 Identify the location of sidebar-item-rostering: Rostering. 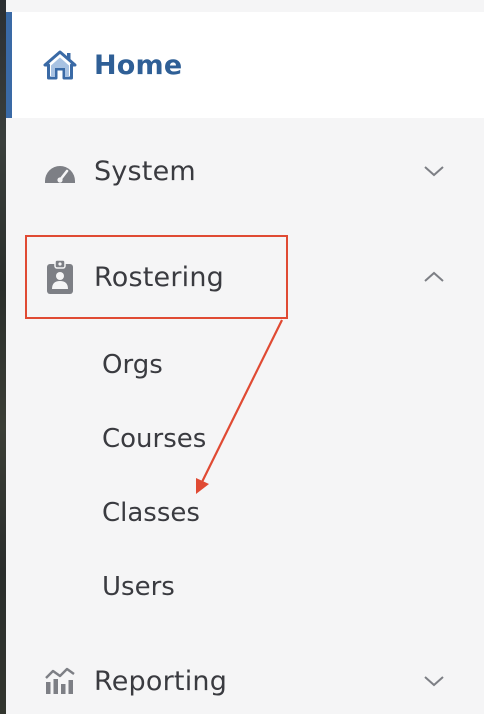
(248, 277).